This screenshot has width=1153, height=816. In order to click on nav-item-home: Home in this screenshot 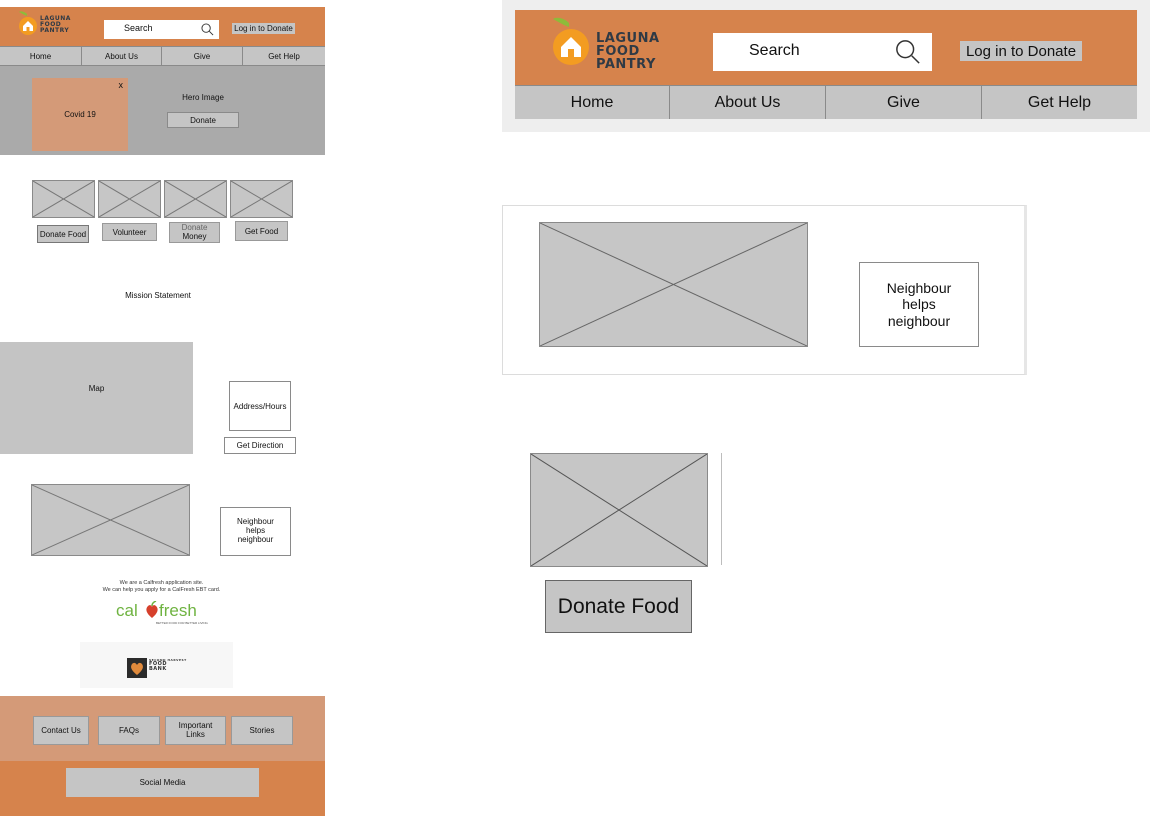, I will do `click(41, 56)`.